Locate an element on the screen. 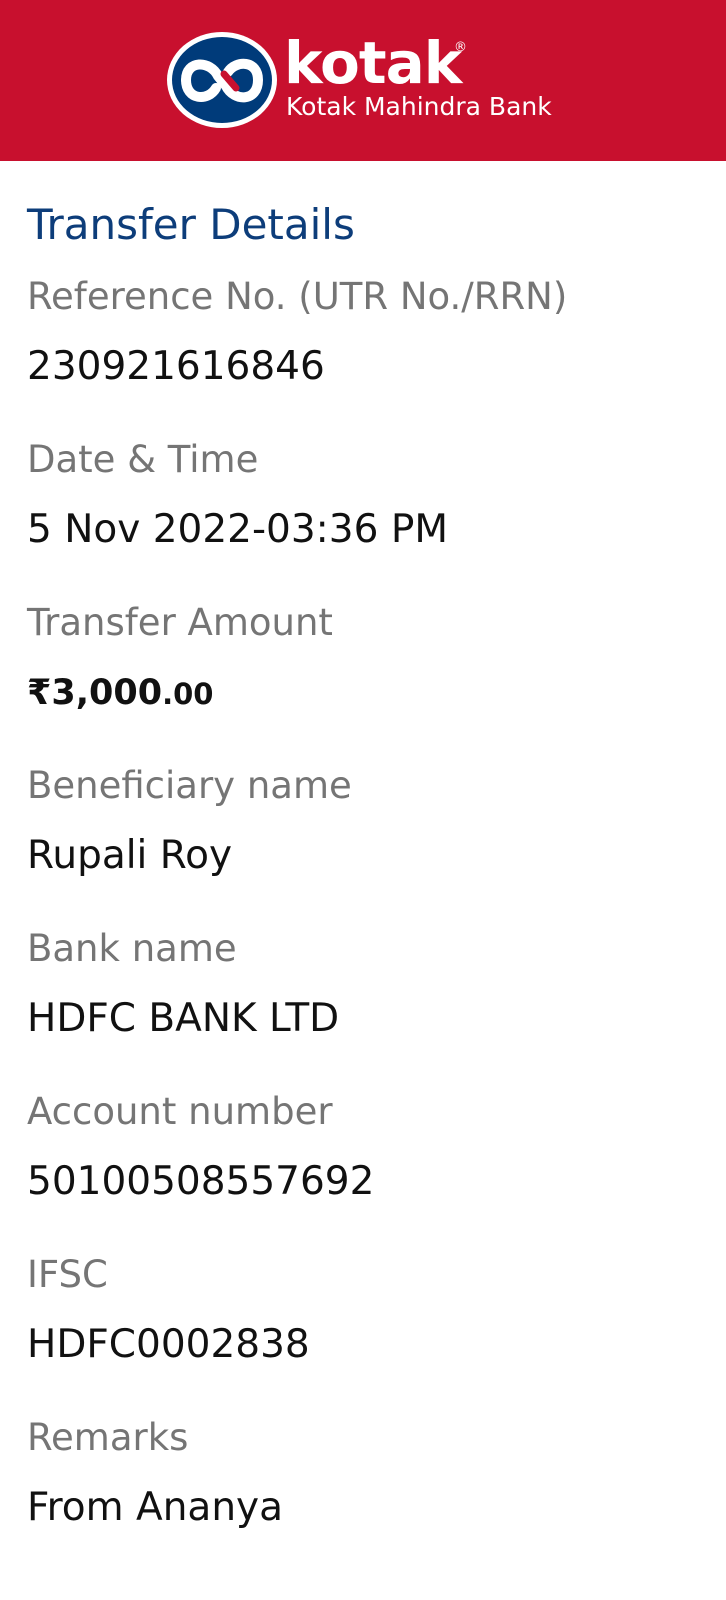  remarks-value: From Ananya is located at coordinates (155, 1507).